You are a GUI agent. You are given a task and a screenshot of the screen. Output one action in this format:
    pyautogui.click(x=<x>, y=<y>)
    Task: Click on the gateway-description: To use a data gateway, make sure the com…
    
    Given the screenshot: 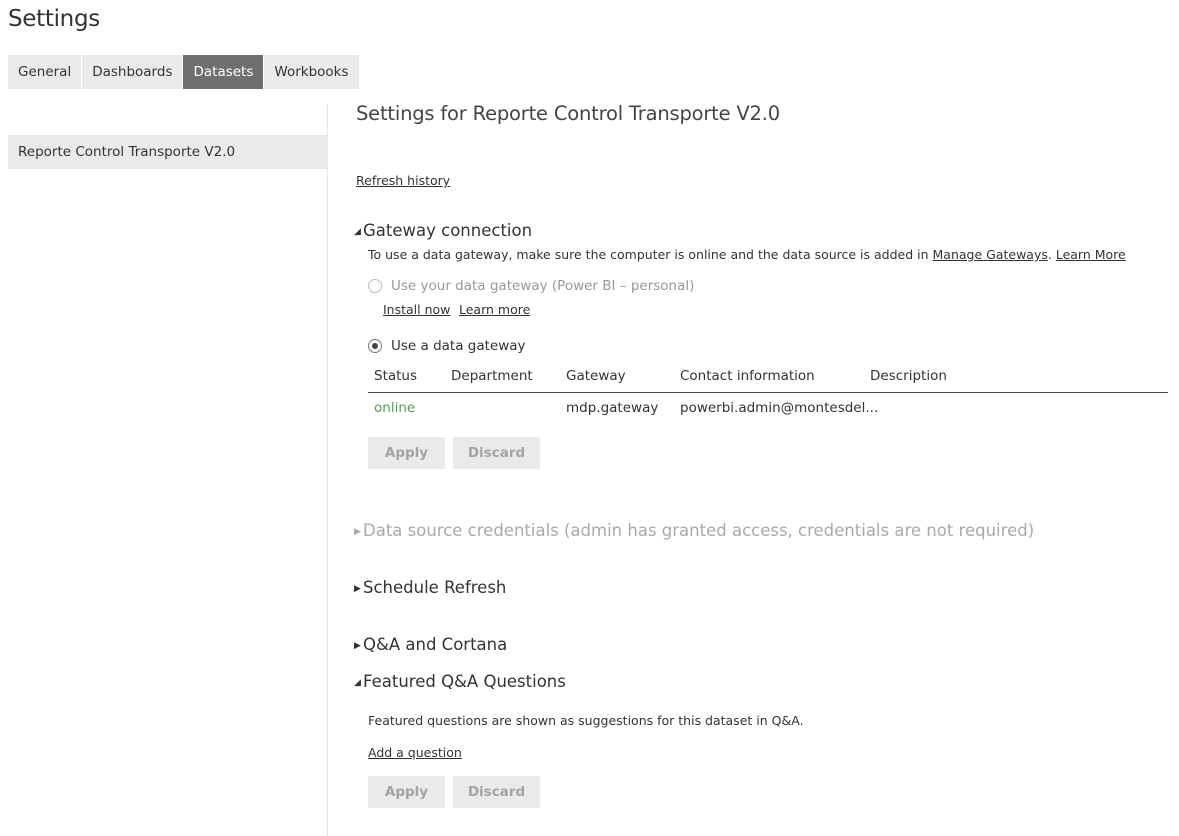 What is the action you would take?
    pyautogui.click(x=747, y=254)
    